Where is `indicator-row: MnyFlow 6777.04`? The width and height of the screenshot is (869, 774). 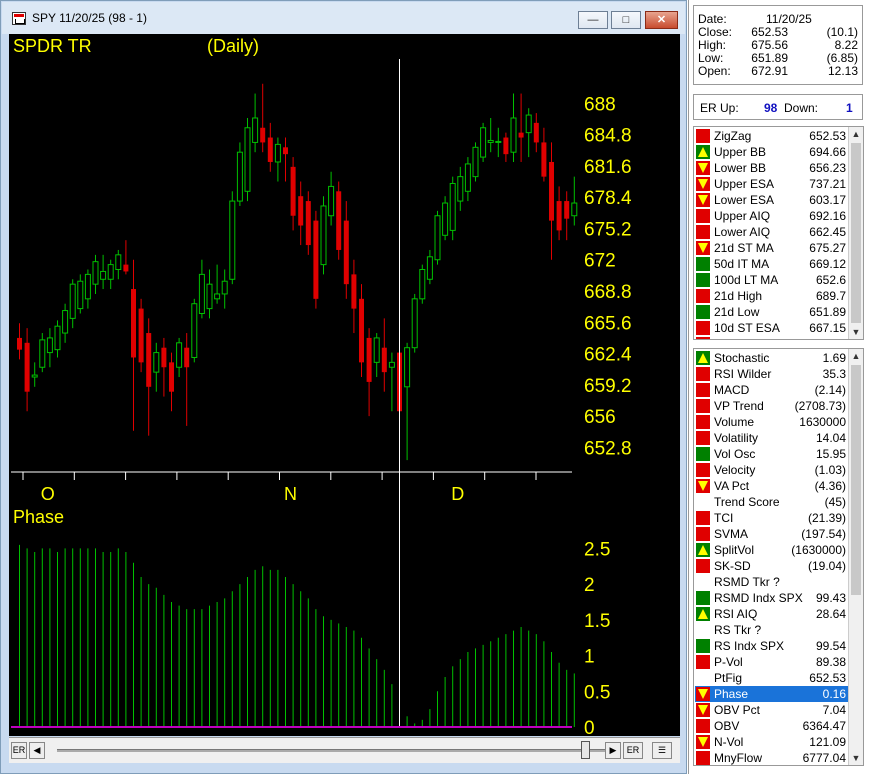 indicator-row: MnyFlow 6777.04 is located at coordinates (771, 757).